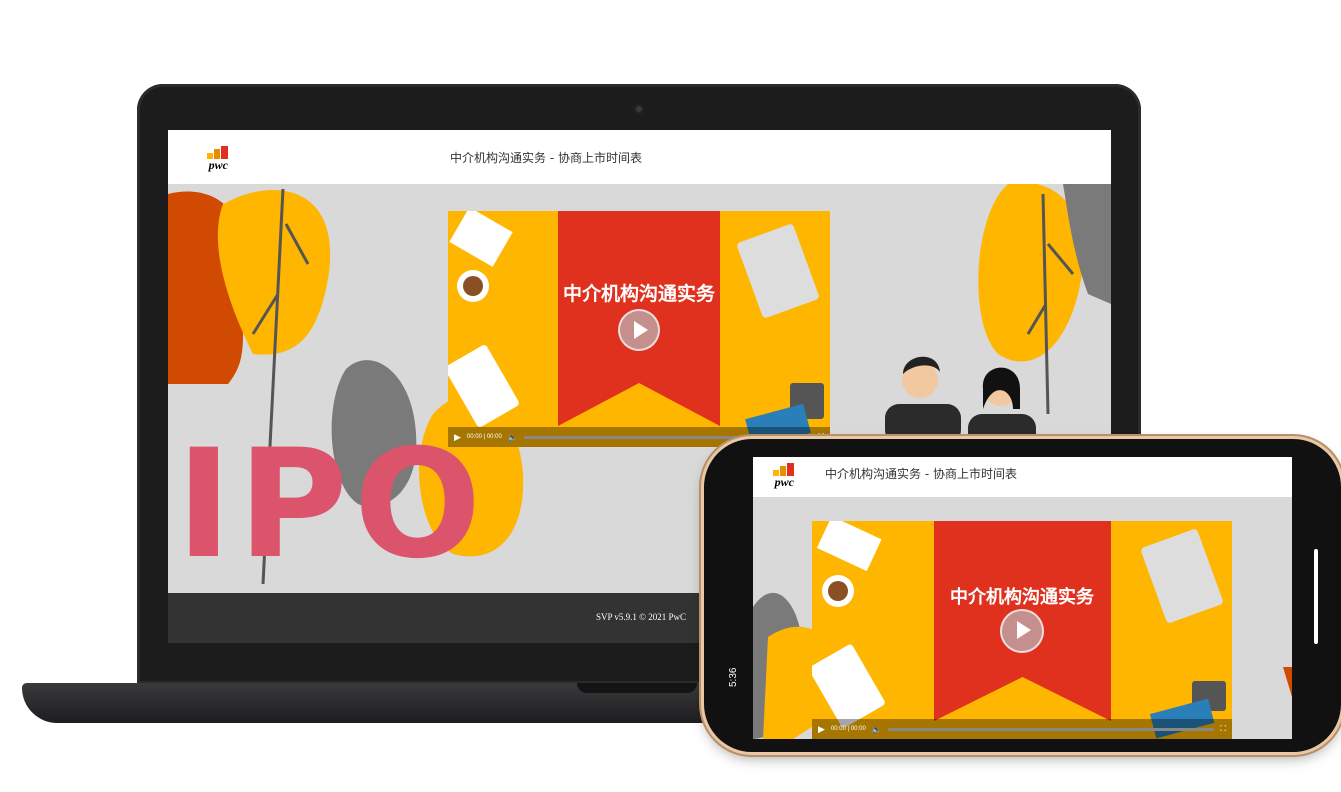  Describe the element at coordinates (639, 109) in the screenshot. I see `camera-icon` at that location.